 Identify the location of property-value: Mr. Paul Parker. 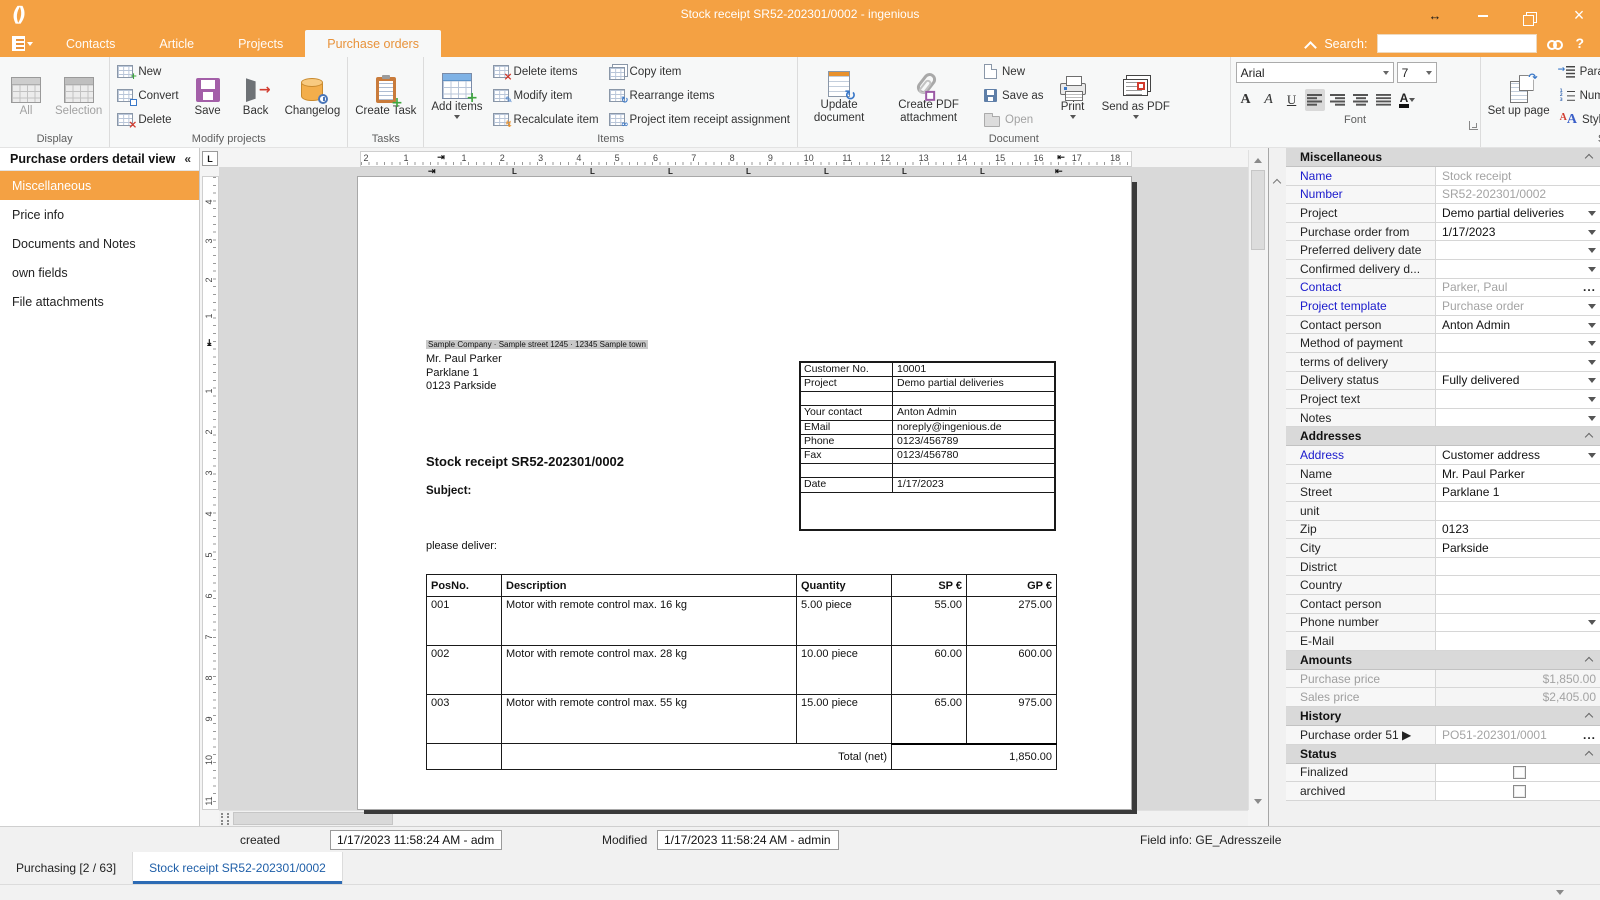
(1519, 474).